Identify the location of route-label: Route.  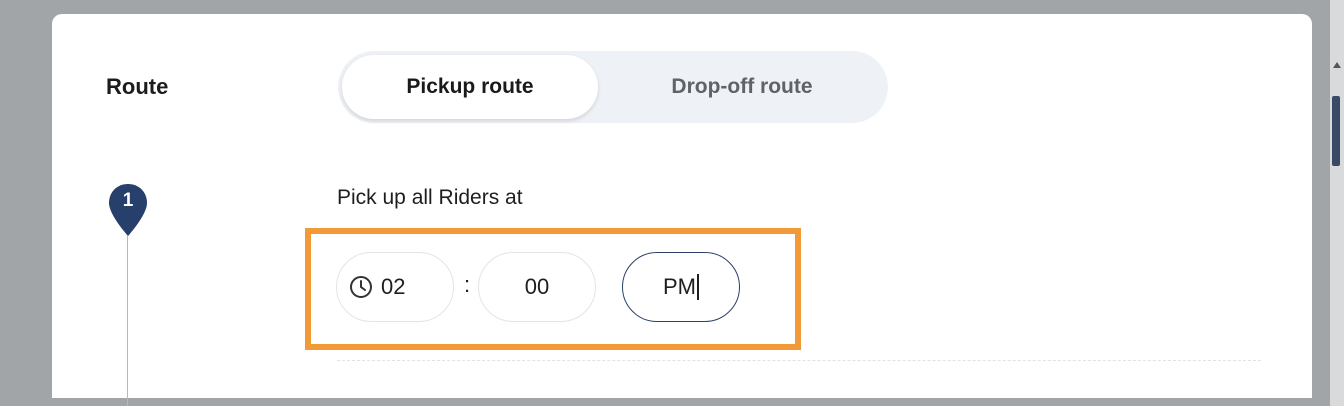
(137, 86).